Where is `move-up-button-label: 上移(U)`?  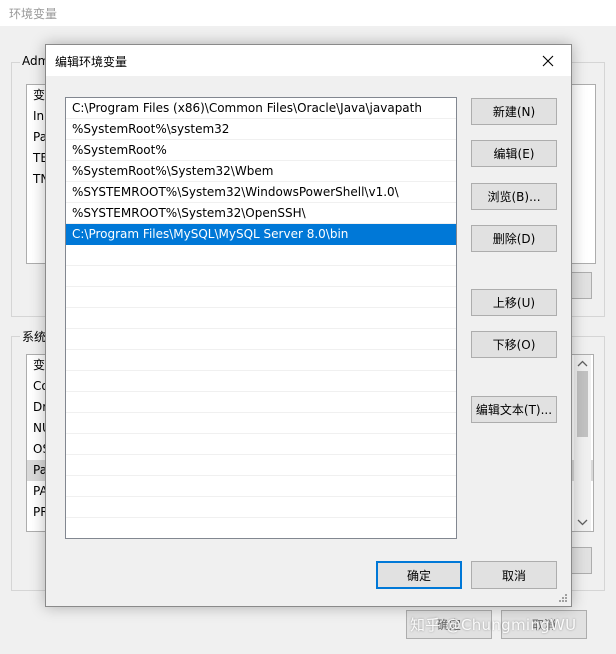
move-up-button-label: 上移(U) is located at coordinates (514, 303).